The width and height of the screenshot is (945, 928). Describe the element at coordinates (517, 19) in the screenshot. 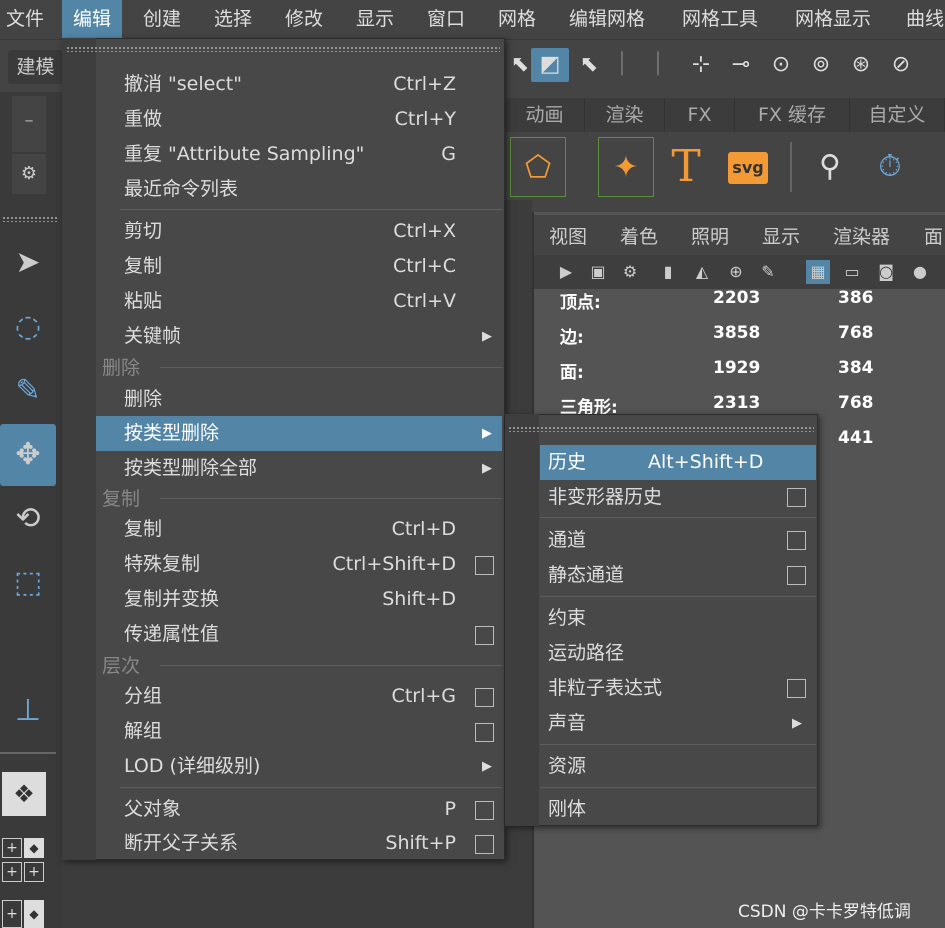

I see `menu-mesh: 网格` at that location.